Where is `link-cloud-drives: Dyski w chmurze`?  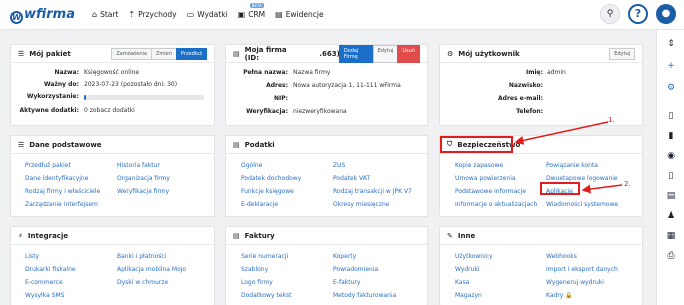
link-cloud-drives: Dyski w chmurze is located at coordinates (151, 282).